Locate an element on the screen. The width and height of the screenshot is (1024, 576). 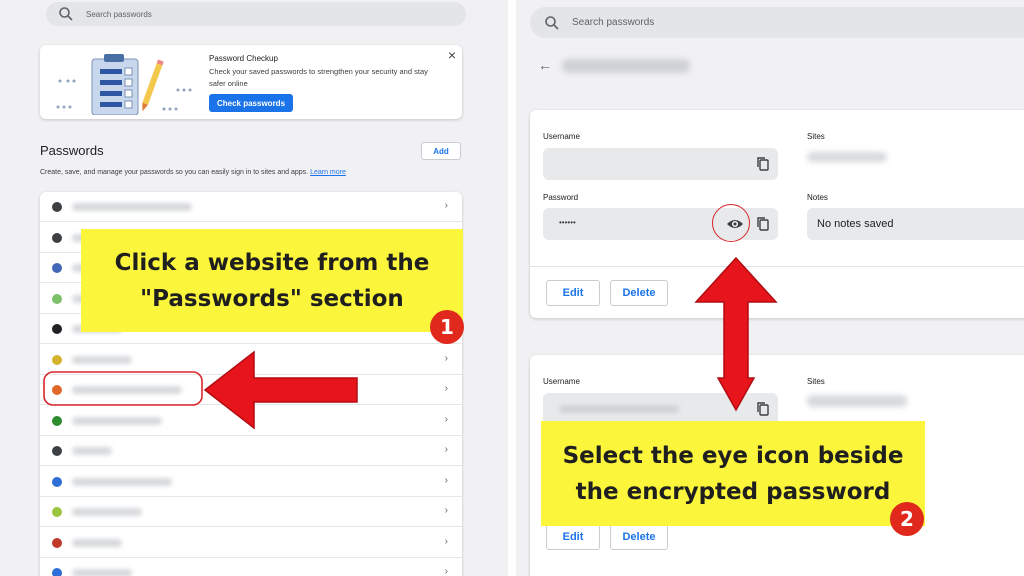
step-2-badge: 2 is located at coordinates (907, 519).